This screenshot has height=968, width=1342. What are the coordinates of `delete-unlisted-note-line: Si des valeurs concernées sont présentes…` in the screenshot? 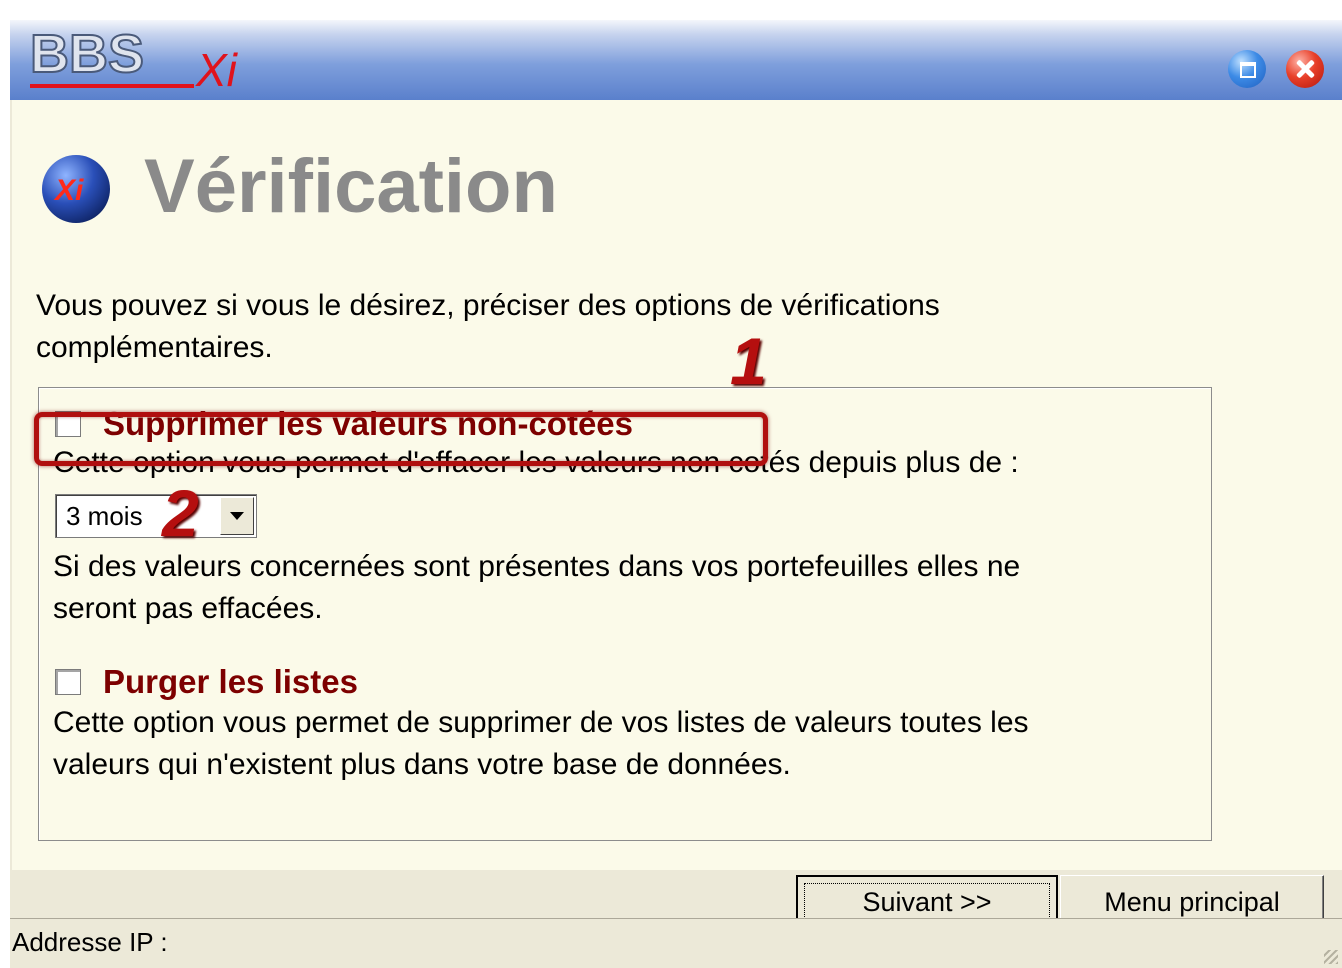 It's located at (537, 566).